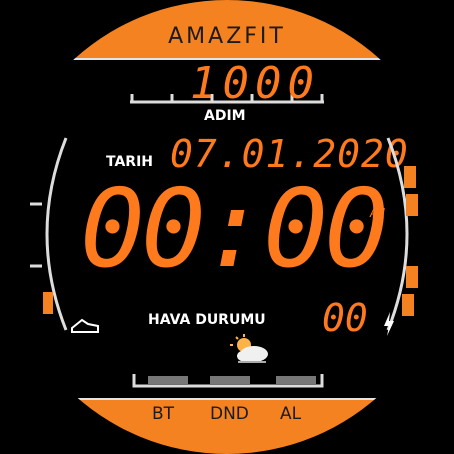 This screenshot has width=454, height=454. Describe the element at coordinates (227, 36) in the screenshot. I see `brand-logo: AMAZFIT` at that location.